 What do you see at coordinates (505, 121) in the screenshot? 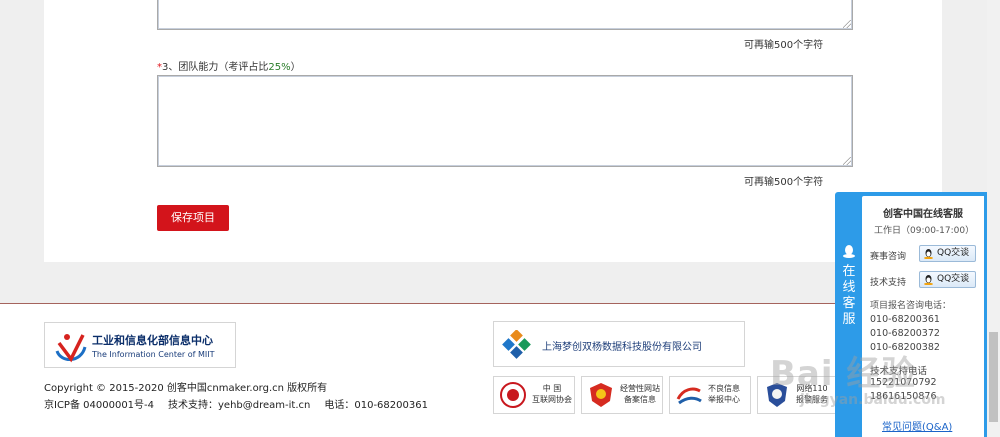
I see `question-3-textarea` at bounding box center [505, 121].